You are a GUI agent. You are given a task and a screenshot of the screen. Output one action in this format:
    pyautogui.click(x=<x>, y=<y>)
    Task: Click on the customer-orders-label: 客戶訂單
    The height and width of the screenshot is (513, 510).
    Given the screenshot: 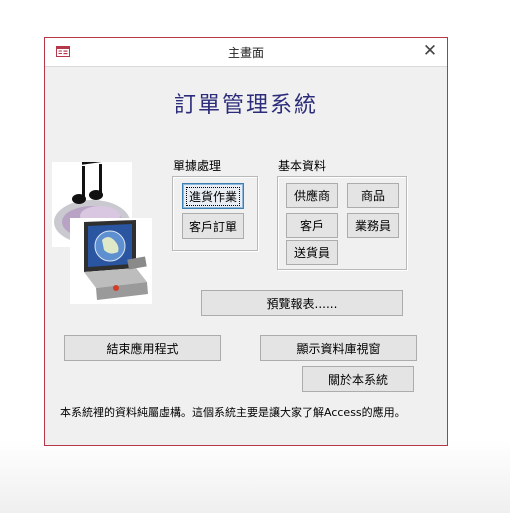 What is the action you would take?
    pyautogui.click(x=212, y=226)
    